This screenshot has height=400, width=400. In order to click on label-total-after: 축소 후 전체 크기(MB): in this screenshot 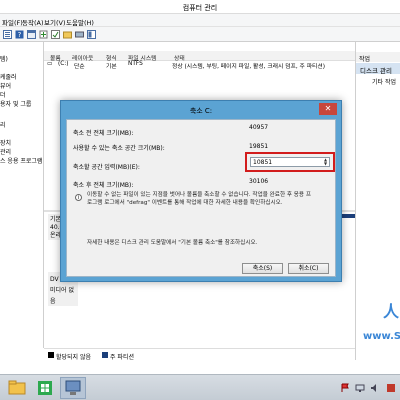, I will do `click(103, 185)`.